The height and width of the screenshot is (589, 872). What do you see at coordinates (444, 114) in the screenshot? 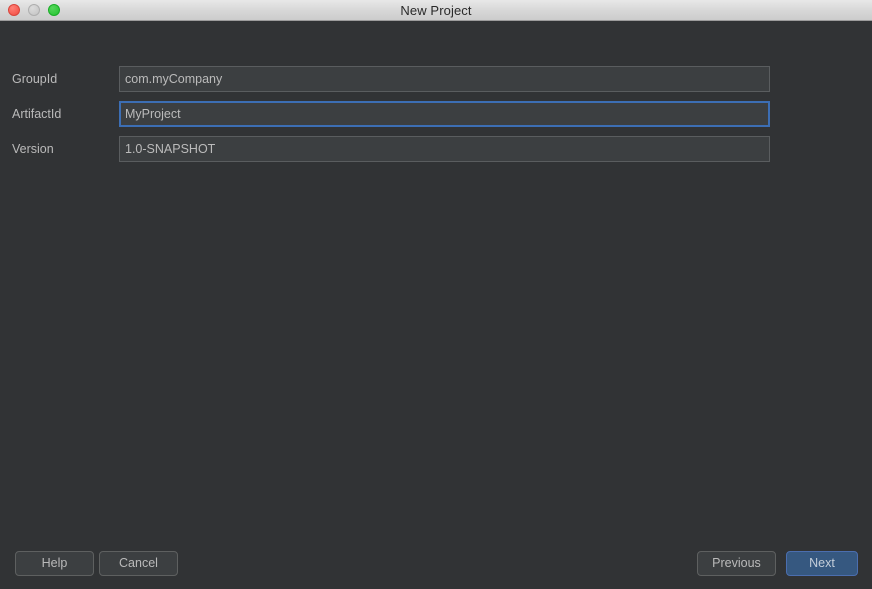
I see `artifactid-input` at bounding box center [444, 114].